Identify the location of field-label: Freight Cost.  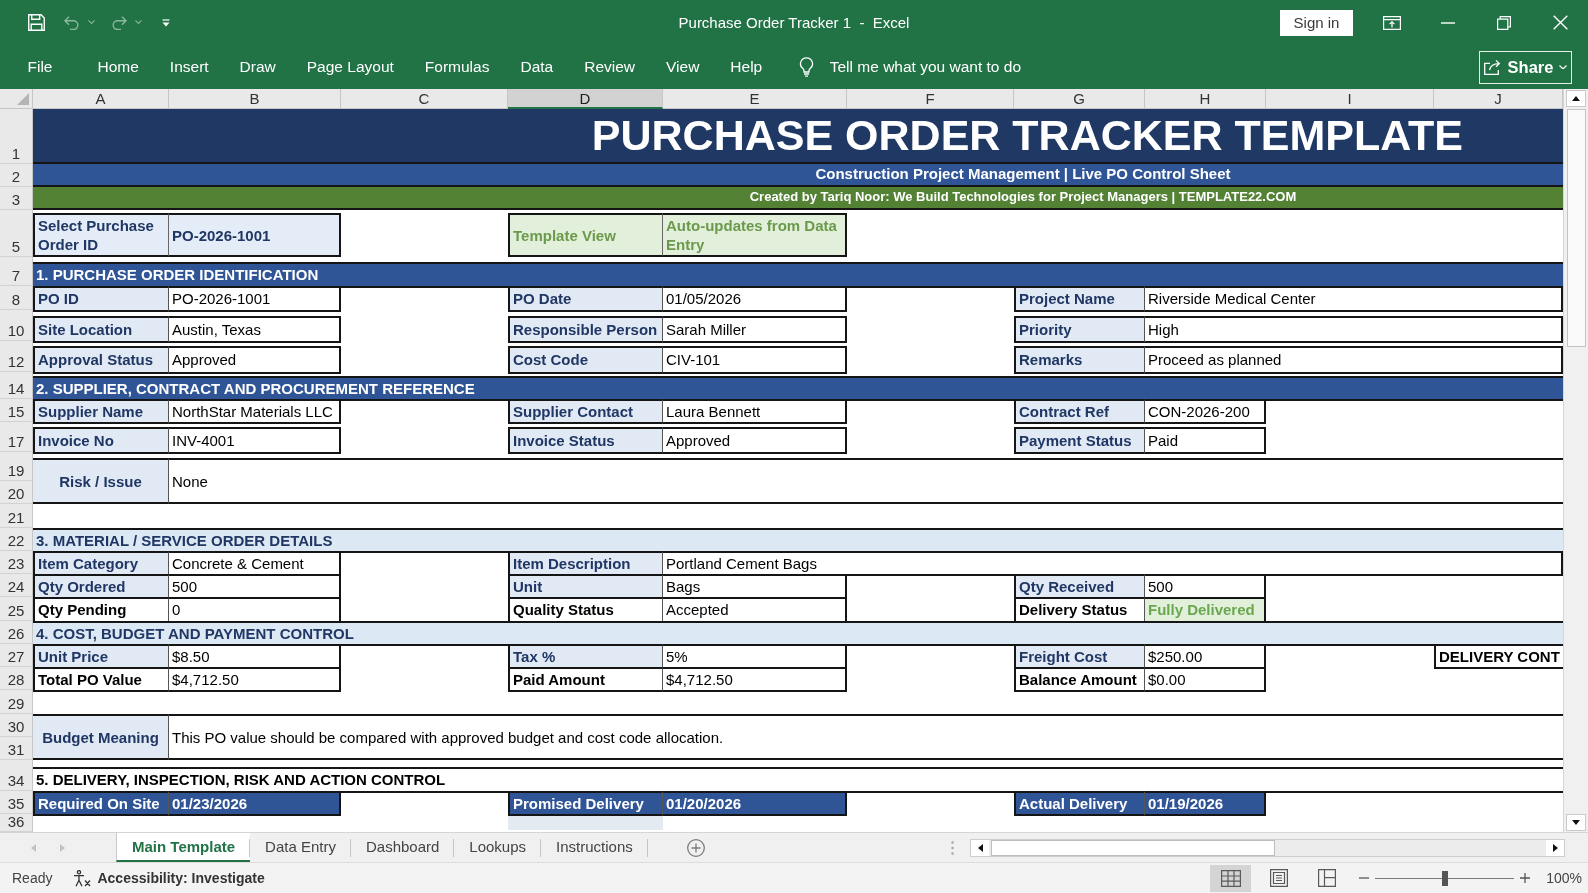
(1079, 656).